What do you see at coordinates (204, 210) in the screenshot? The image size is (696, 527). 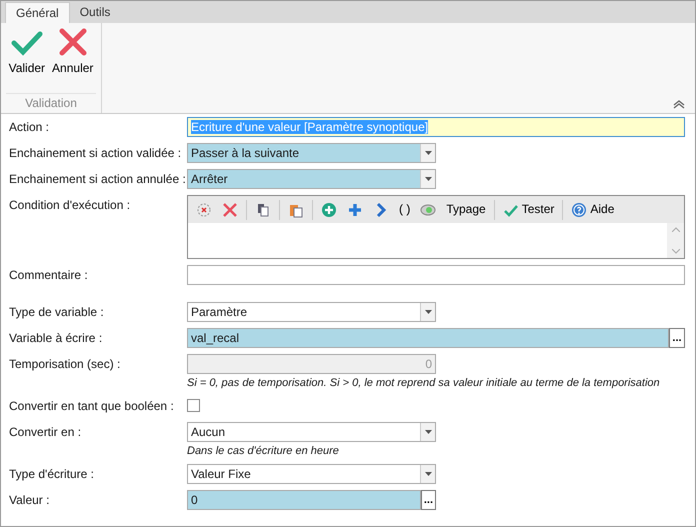 I see `clear-icon` at bounding box center [204, 210].